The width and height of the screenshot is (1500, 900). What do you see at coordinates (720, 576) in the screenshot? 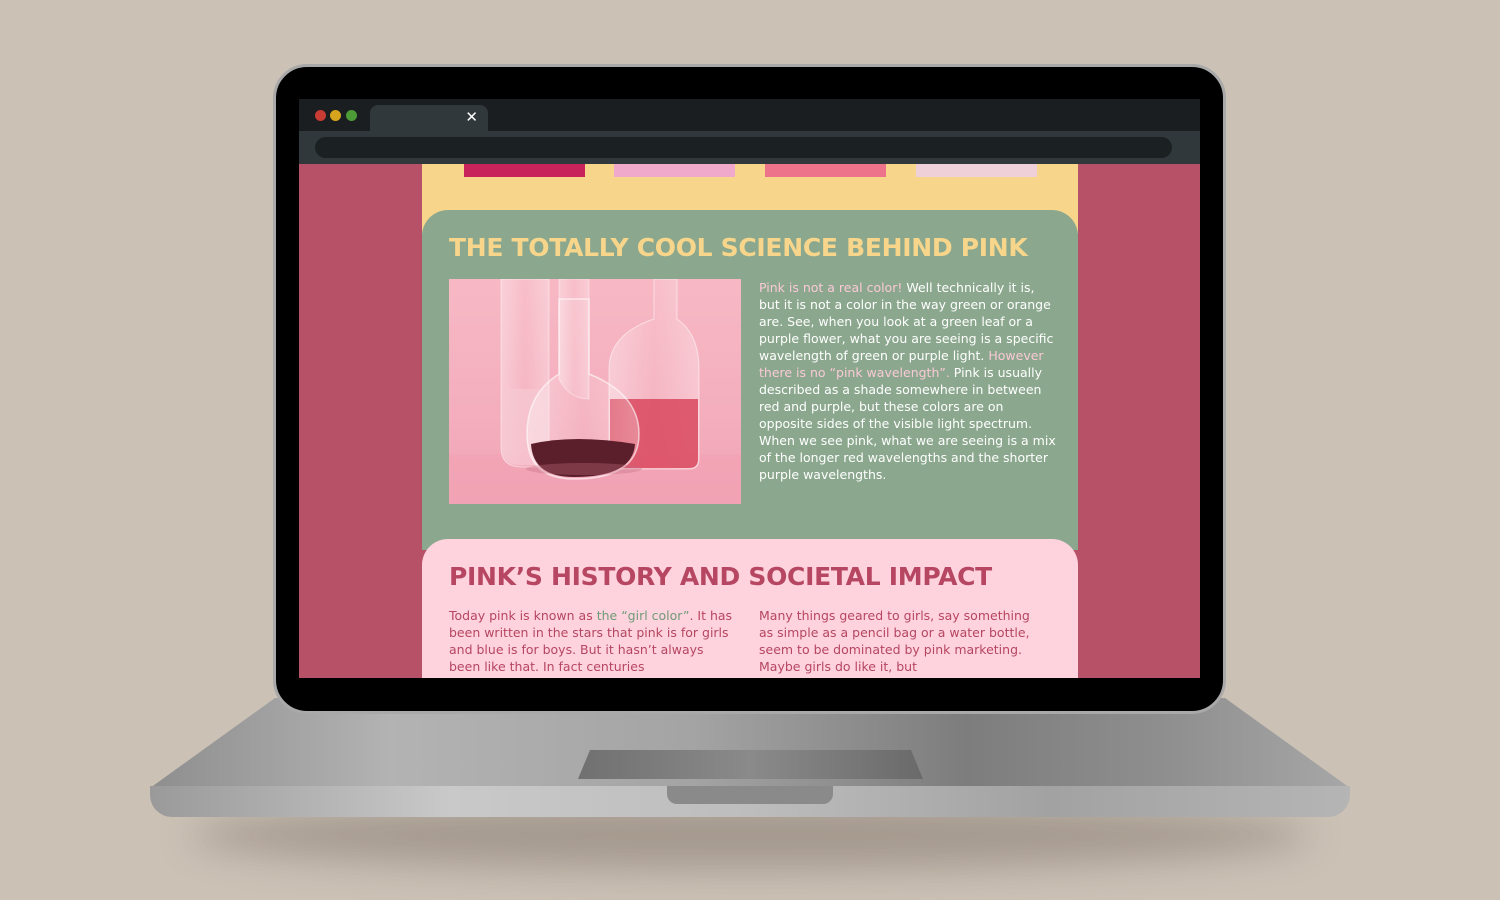
I see `history-heading: PINK’S HISTORY AND SOCIETAL IMPACT` at bounding box center [720, 576].